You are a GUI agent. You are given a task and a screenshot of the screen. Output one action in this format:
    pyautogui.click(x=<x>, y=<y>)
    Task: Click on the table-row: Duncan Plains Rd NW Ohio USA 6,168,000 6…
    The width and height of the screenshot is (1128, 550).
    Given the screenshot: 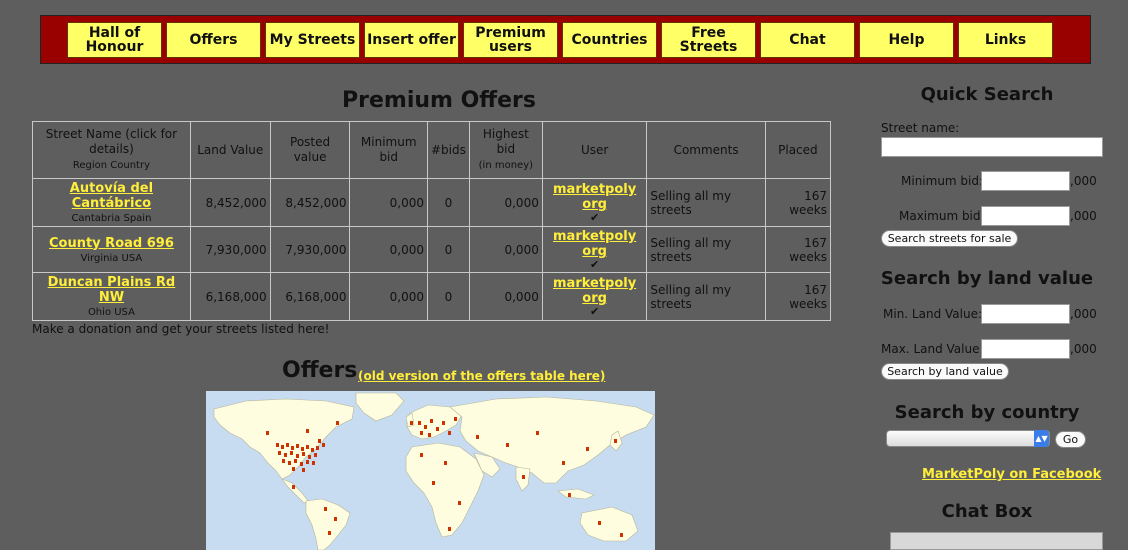 What is the action you would take?
    pyautogui.click(x=432, y=296)
    